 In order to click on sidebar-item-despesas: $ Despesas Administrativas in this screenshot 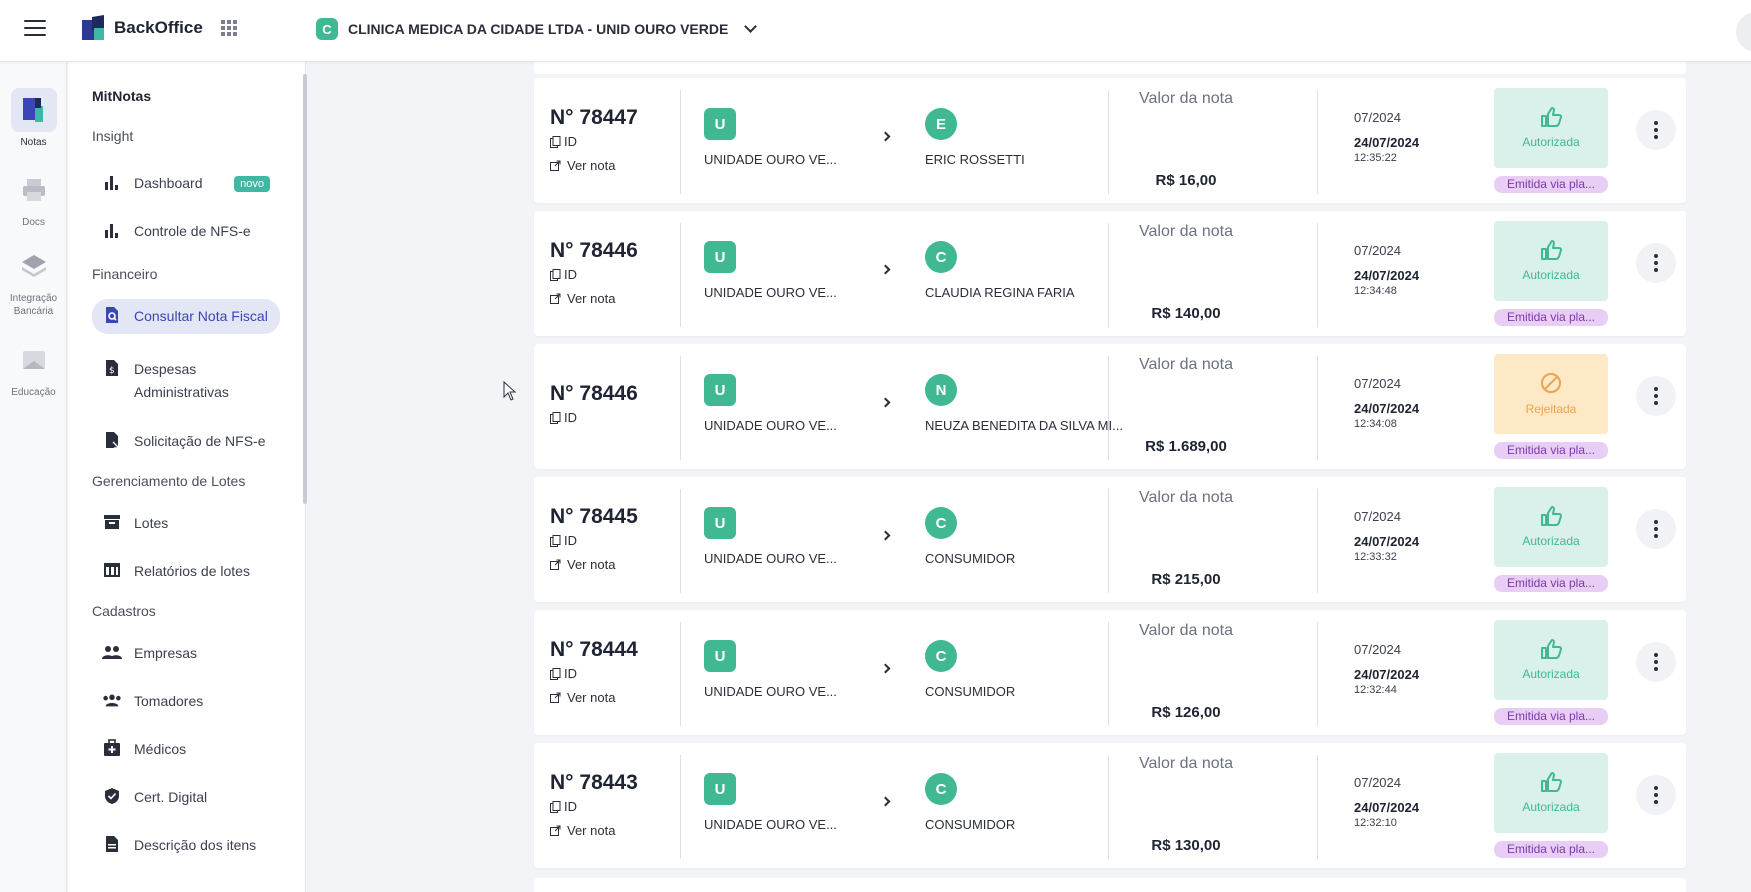, I will do `click(186, 381)`.